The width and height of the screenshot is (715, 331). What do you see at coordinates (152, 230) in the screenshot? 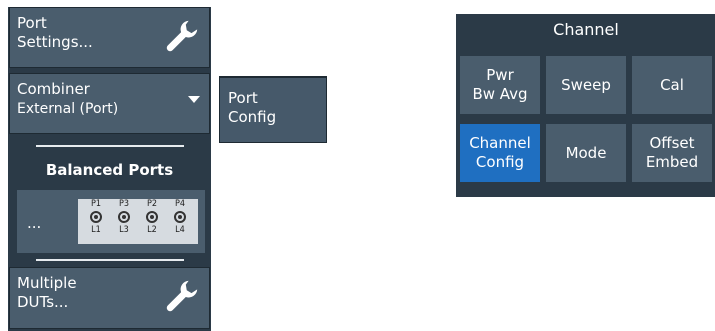
I see `port-label-bottom: L2` at bounding box center [152, 230].